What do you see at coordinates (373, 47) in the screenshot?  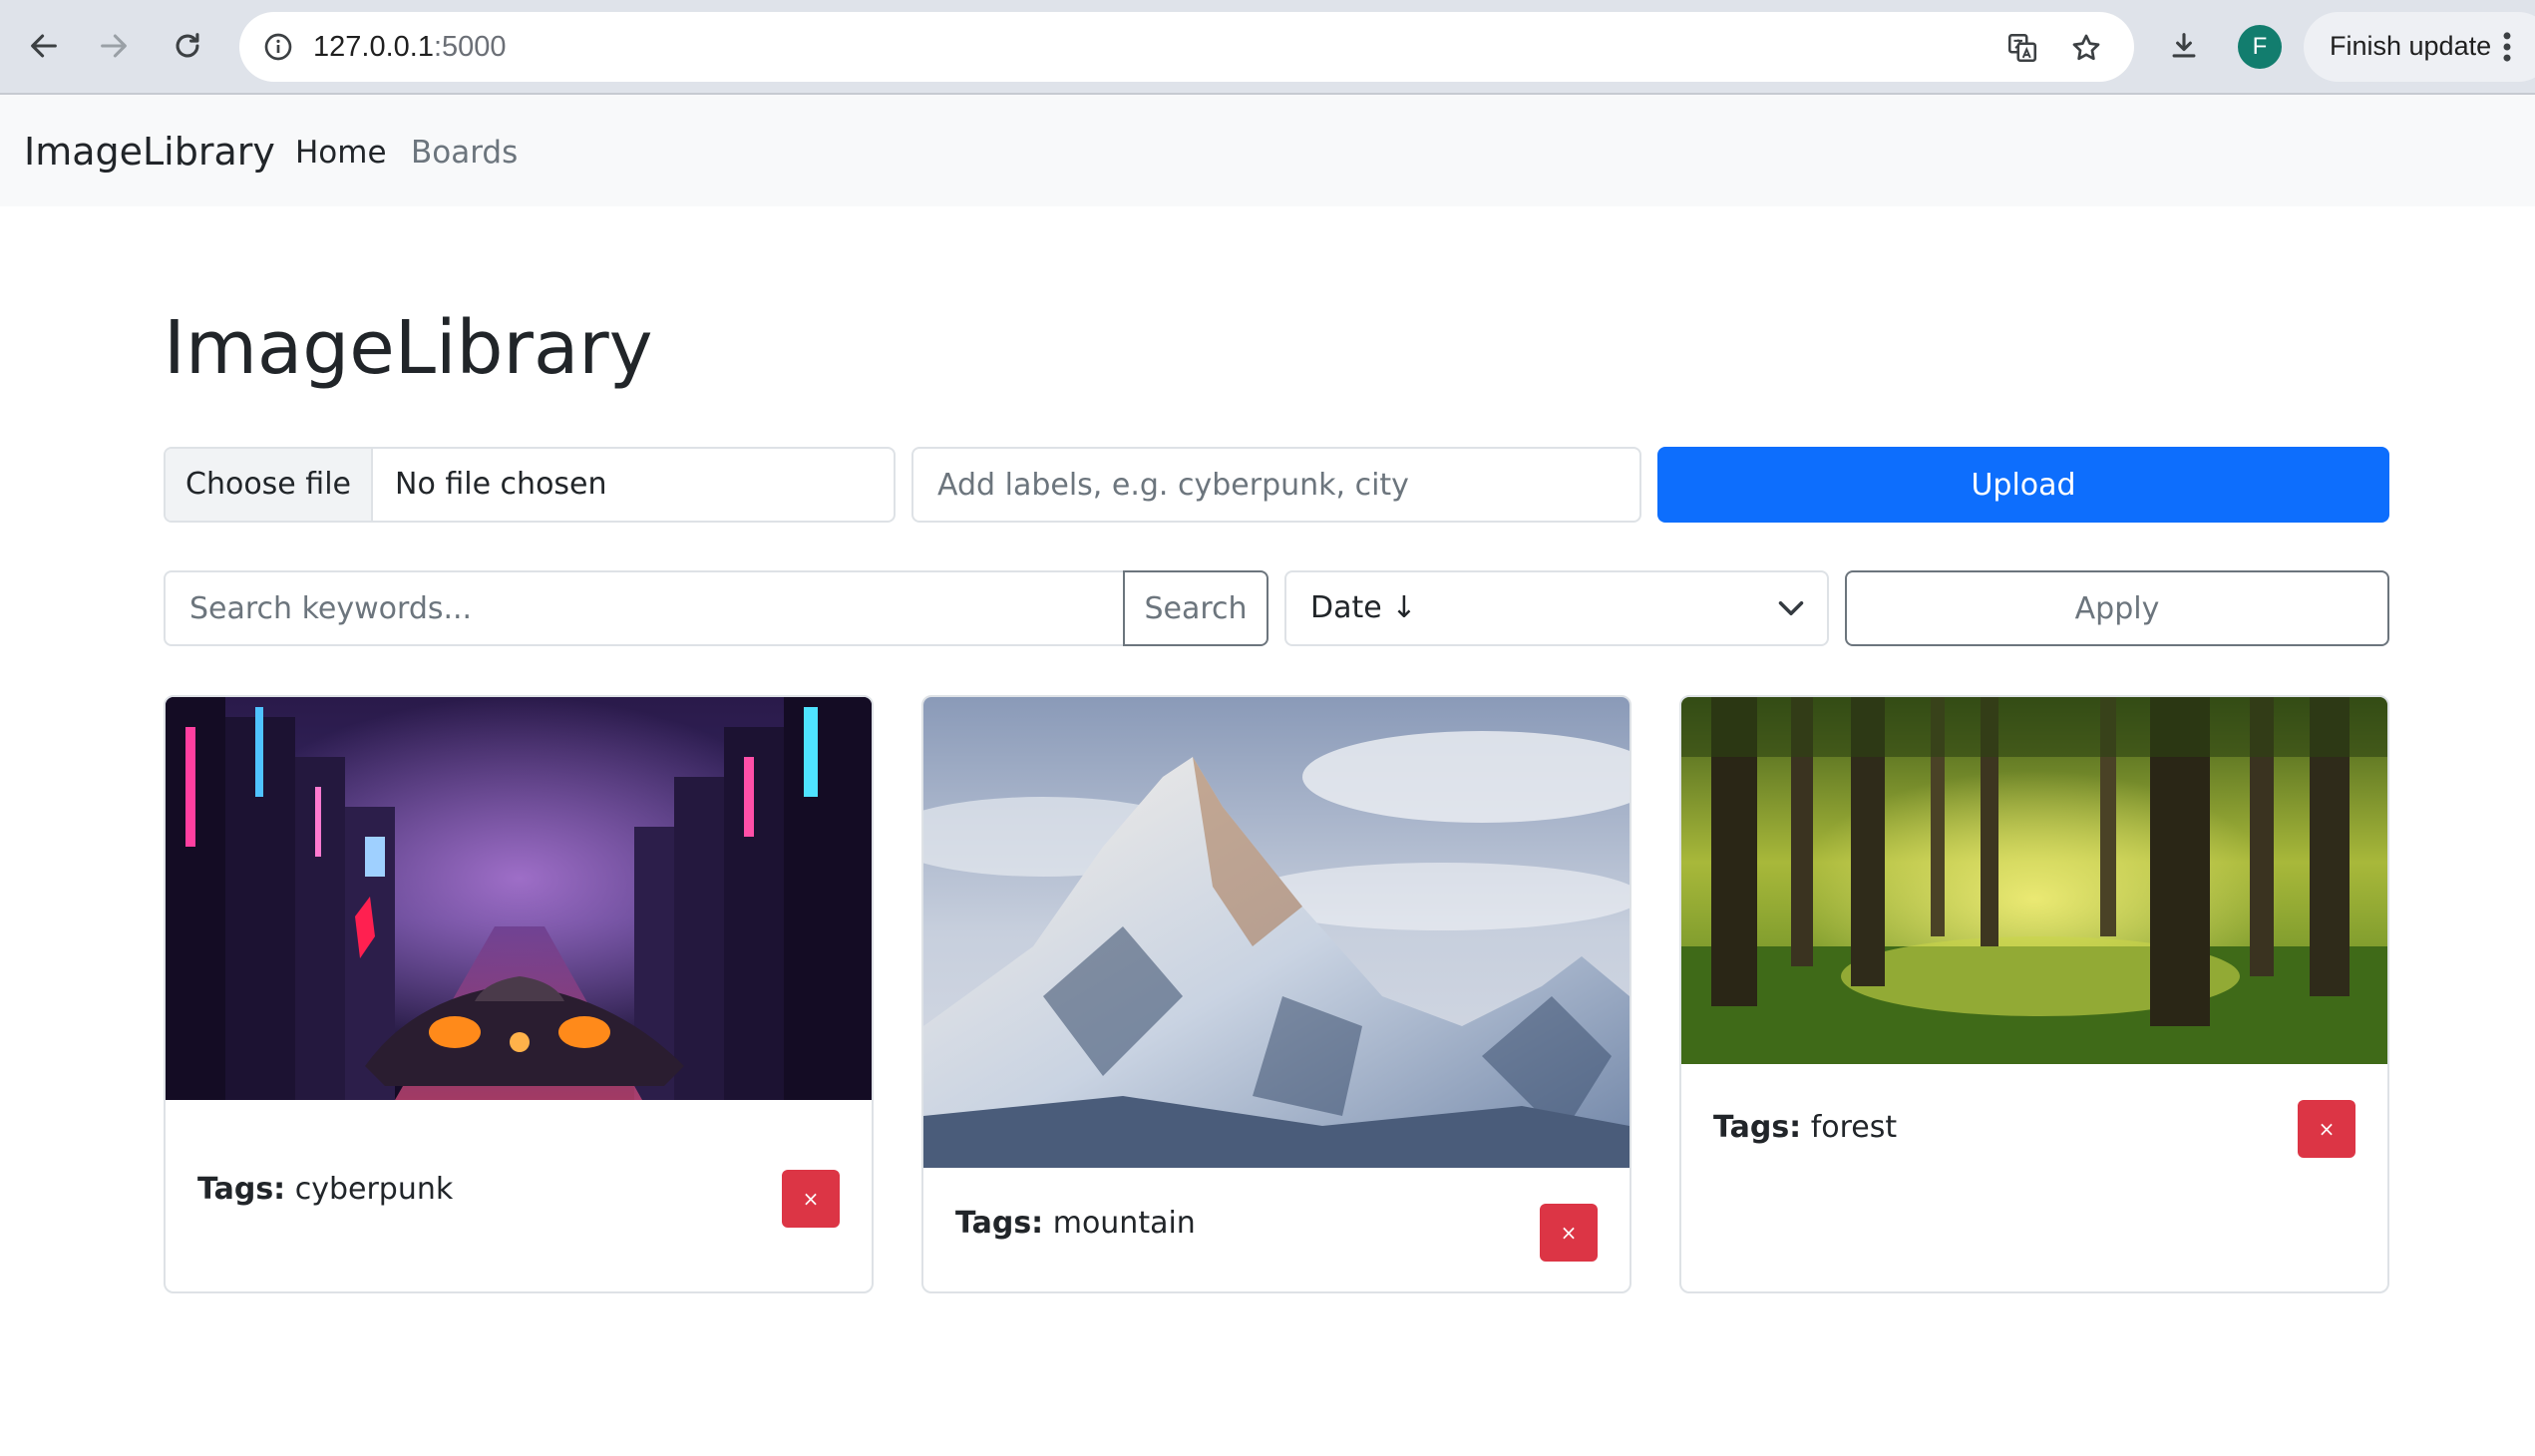 I see `url-host: 127.0.0.1` at bounding box center [373, 47].